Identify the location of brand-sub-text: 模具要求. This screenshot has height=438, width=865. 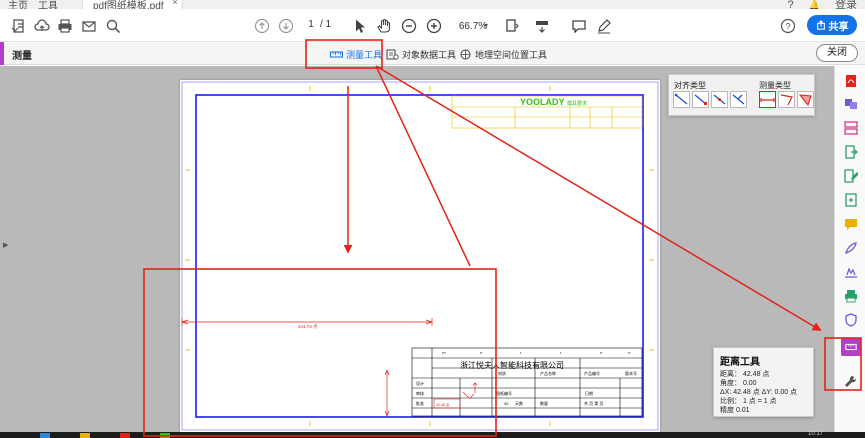
(577, 103).